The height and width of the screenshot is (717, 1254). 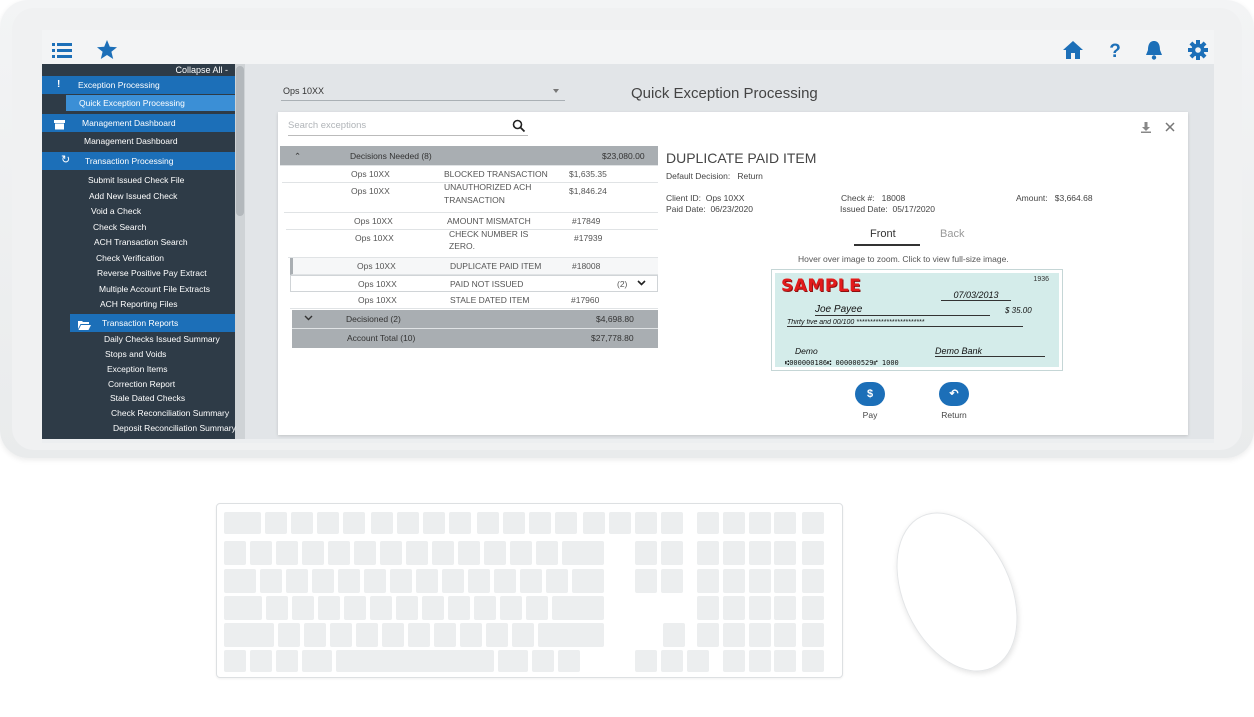 What do you see at coordinates (741, 158) in the screenshot?
I see `detail-title: DUPLICATE PAID ITEM` at bounding box center [741, 158].